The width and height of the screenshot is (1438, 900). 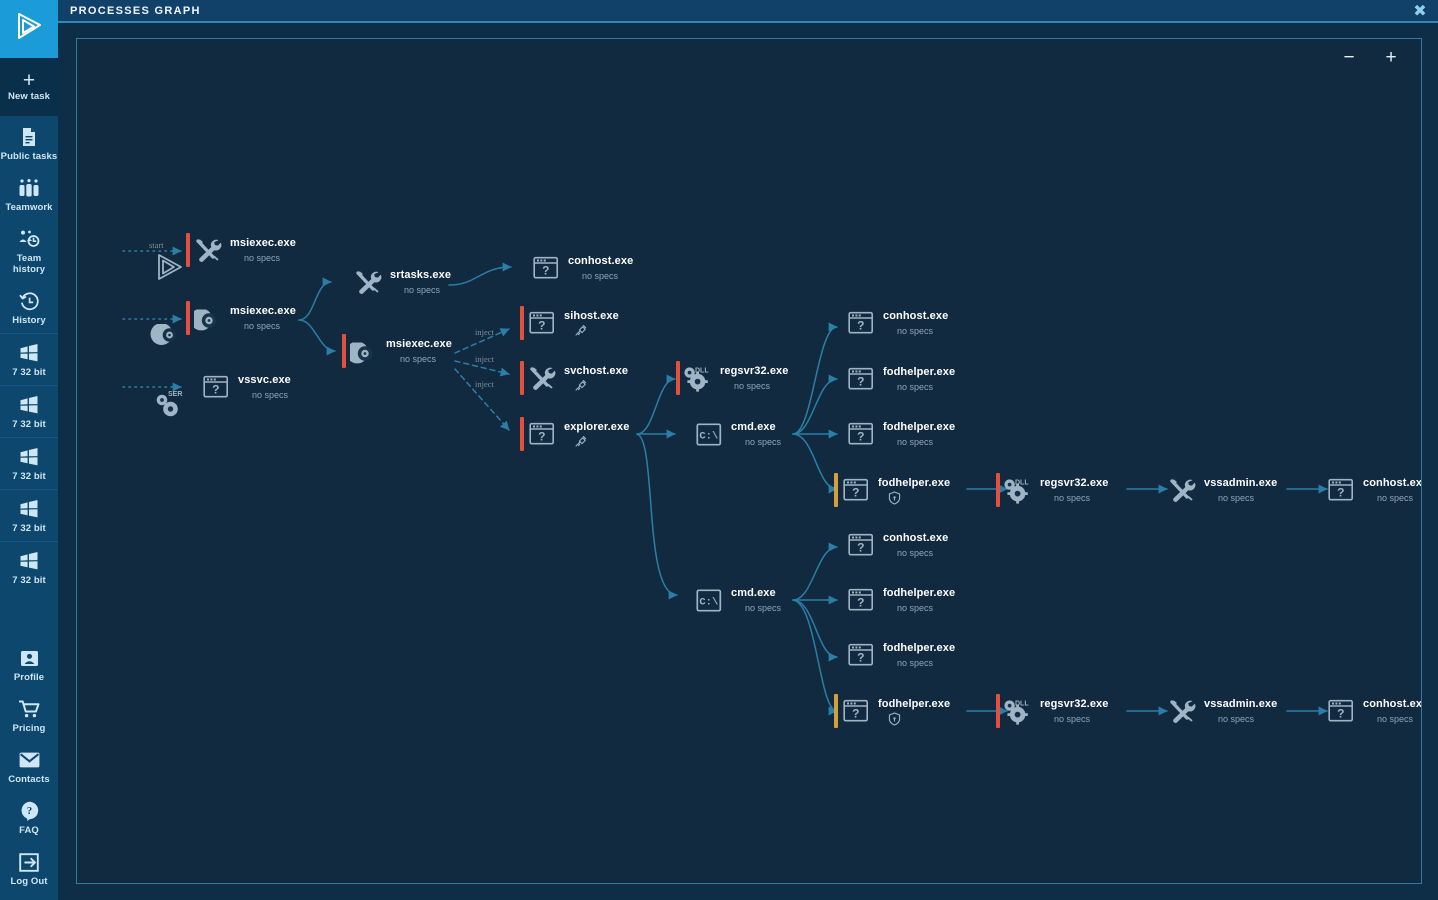 I want to click on sidebar-machine-0: 7 32 bit, so click(x=29, y=359).